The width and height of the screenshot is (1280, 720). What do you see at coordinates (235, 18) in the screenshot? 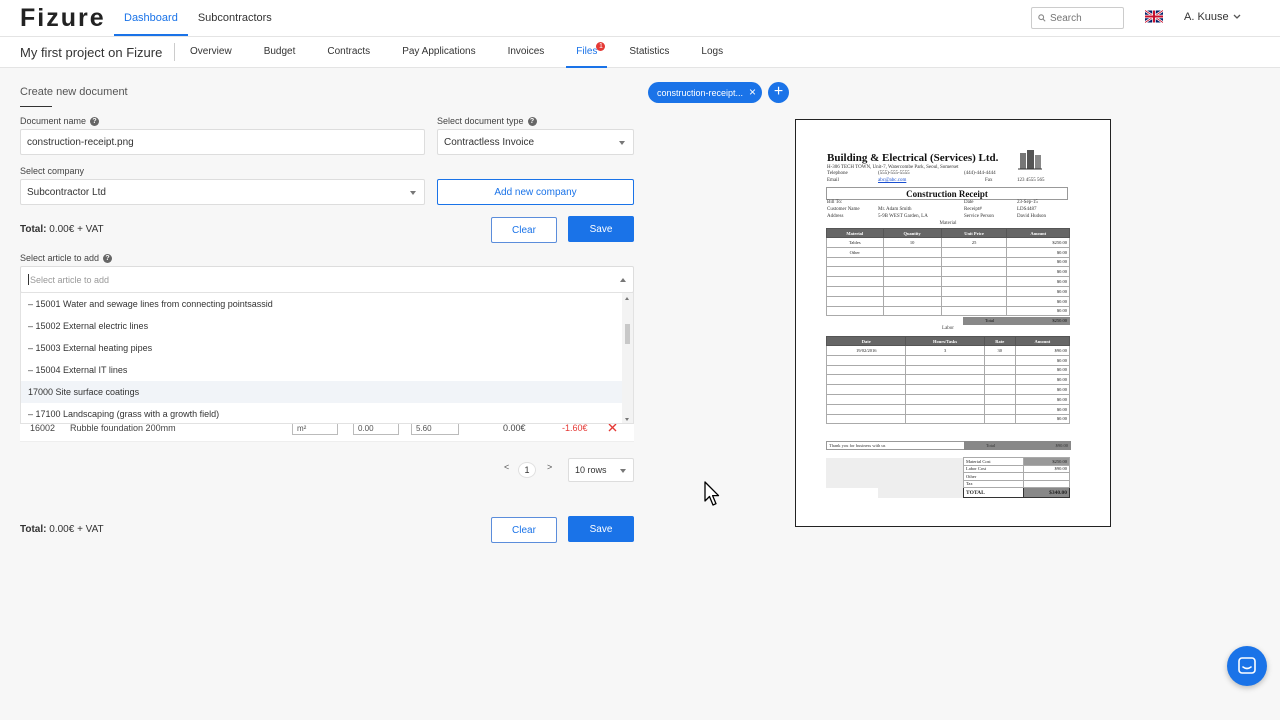
I see `nav-subcontractors: Subcontractors` at bounding box center [235, 18].